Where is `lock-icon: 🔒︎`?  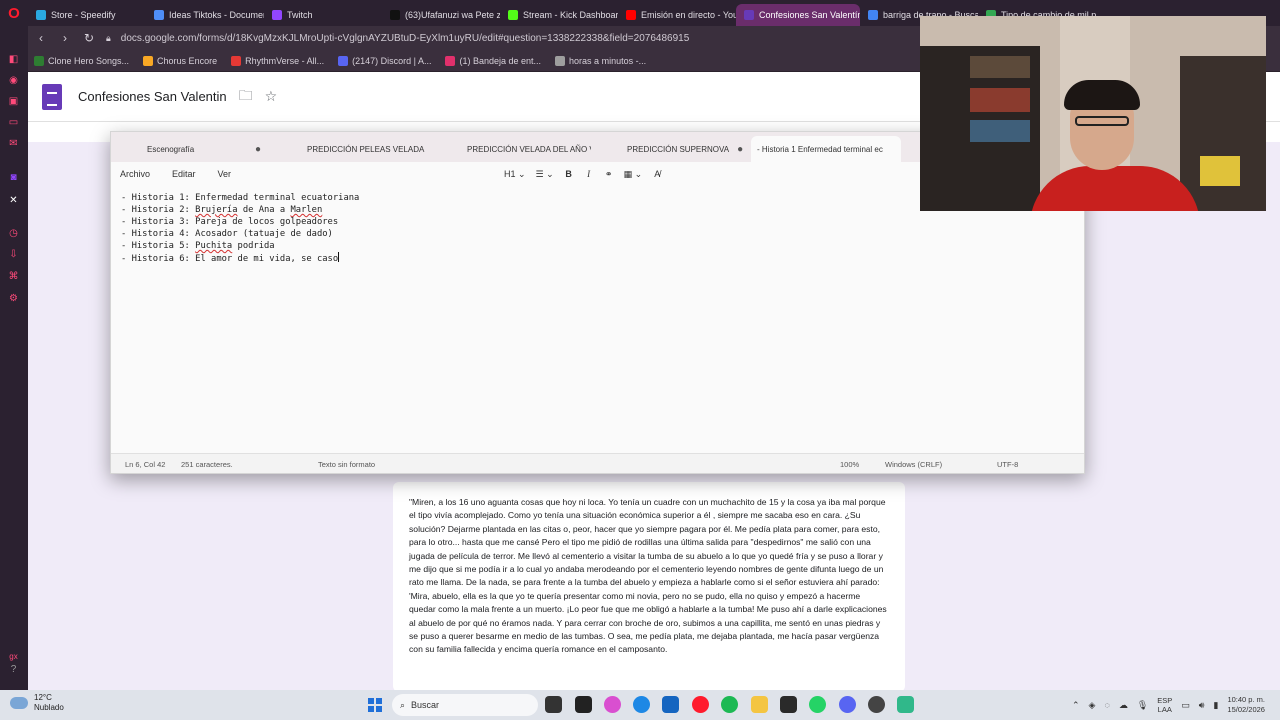
lock-icon: 🔒︎ is located at coordinates (108, 38).